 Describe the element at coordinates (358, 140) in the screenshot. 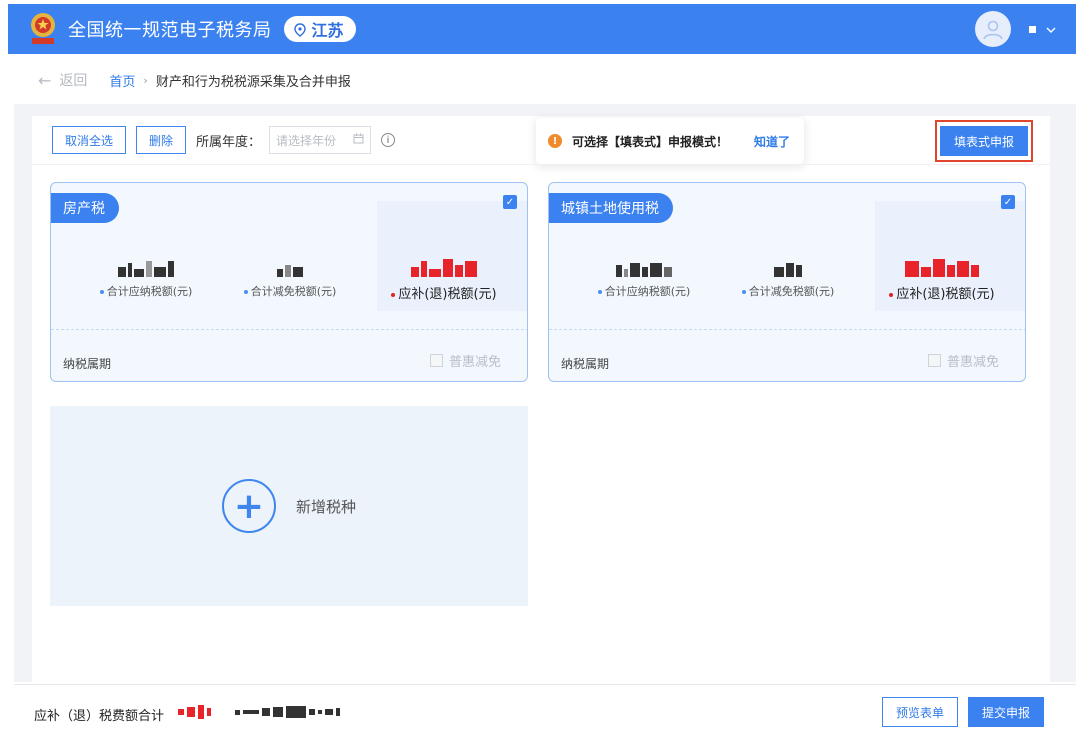

I see `calendar-icon` at that location.